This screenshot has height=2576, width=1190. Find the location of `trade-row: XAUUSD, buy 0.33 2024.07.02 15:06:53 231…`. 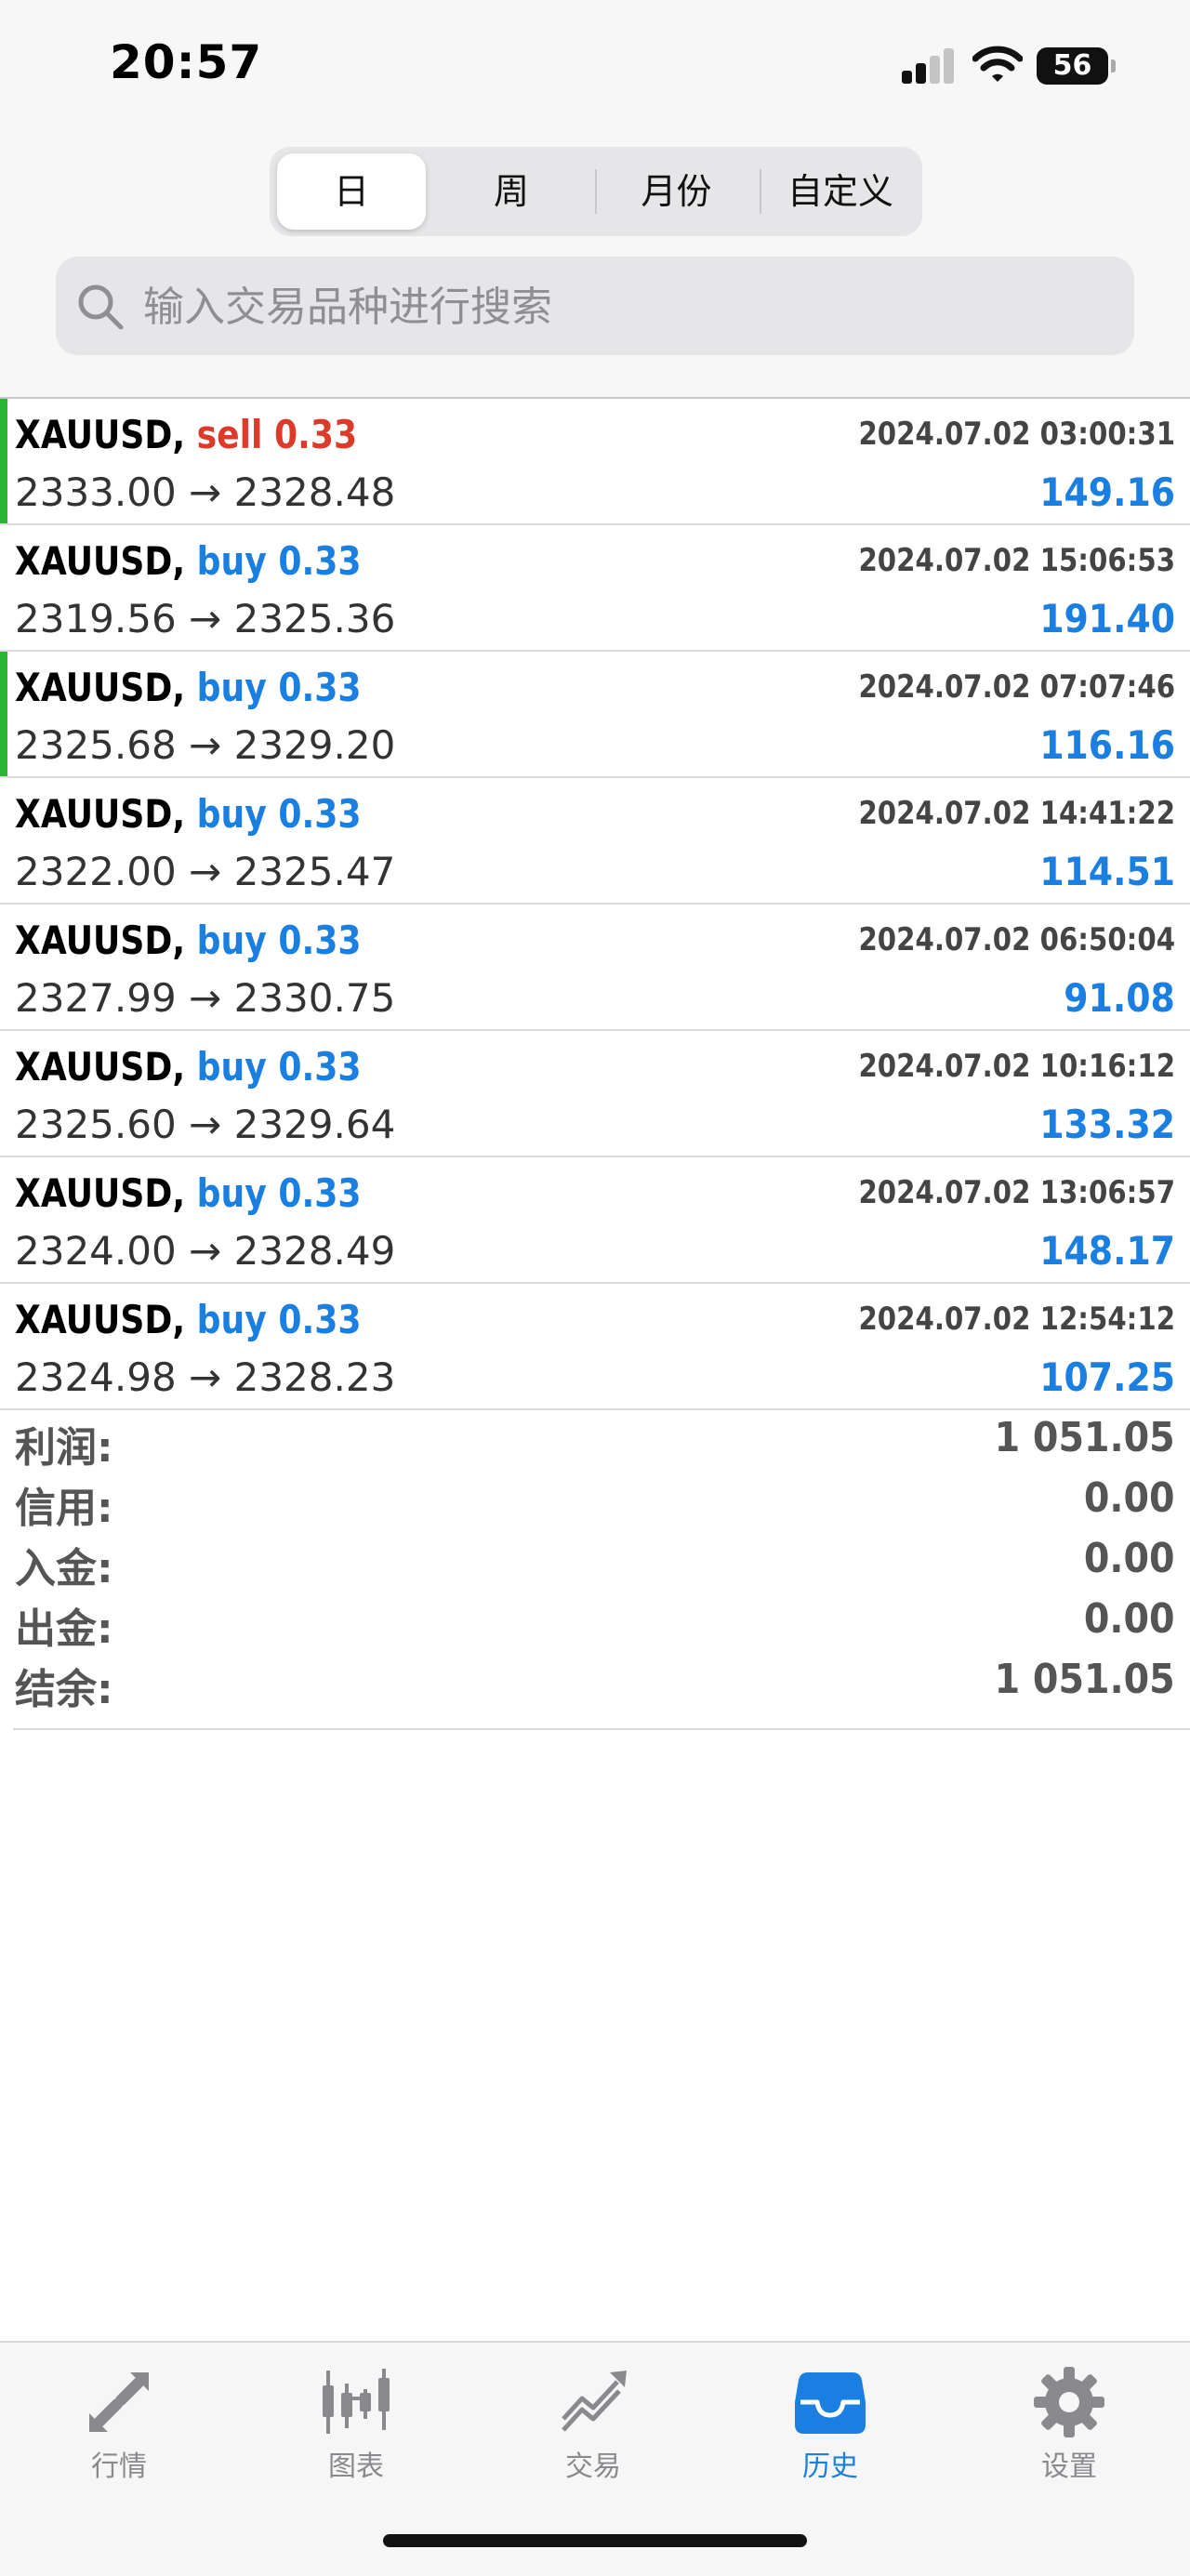

trade-row: XAUUSD, buy 0.33 2024.07.02 15:06:53 231… is located at coordinates (595, 588).